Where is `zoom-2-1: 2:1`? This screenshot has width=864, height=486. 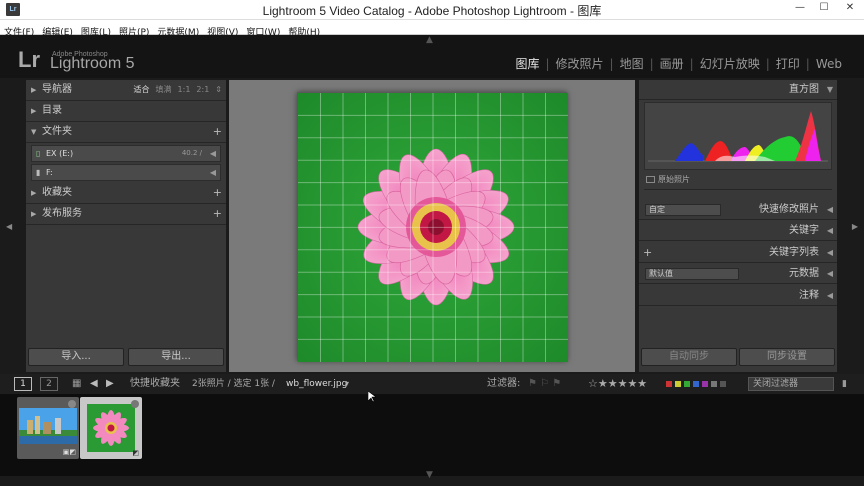 zoom-2-1: 2:1 is located at coordinates (202, 89).